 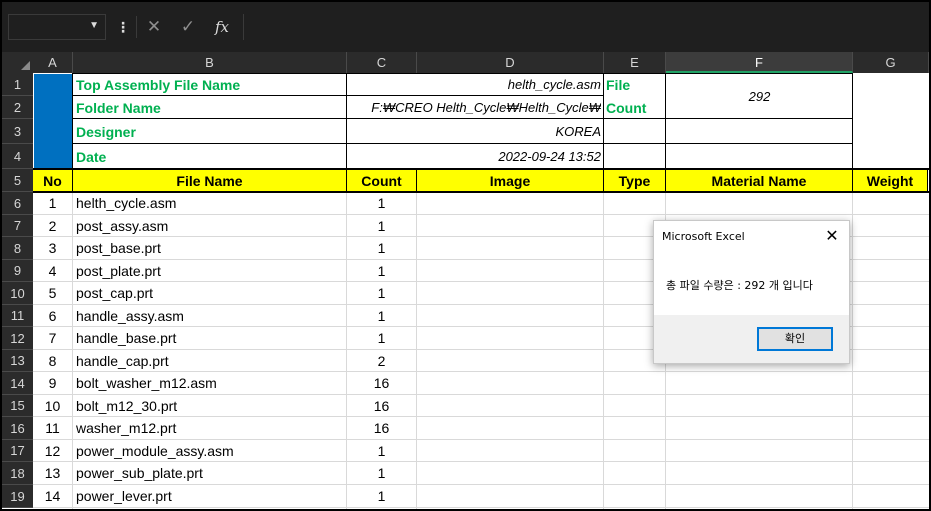 I want to click on row-no: 9, so click(x=52, y=383).